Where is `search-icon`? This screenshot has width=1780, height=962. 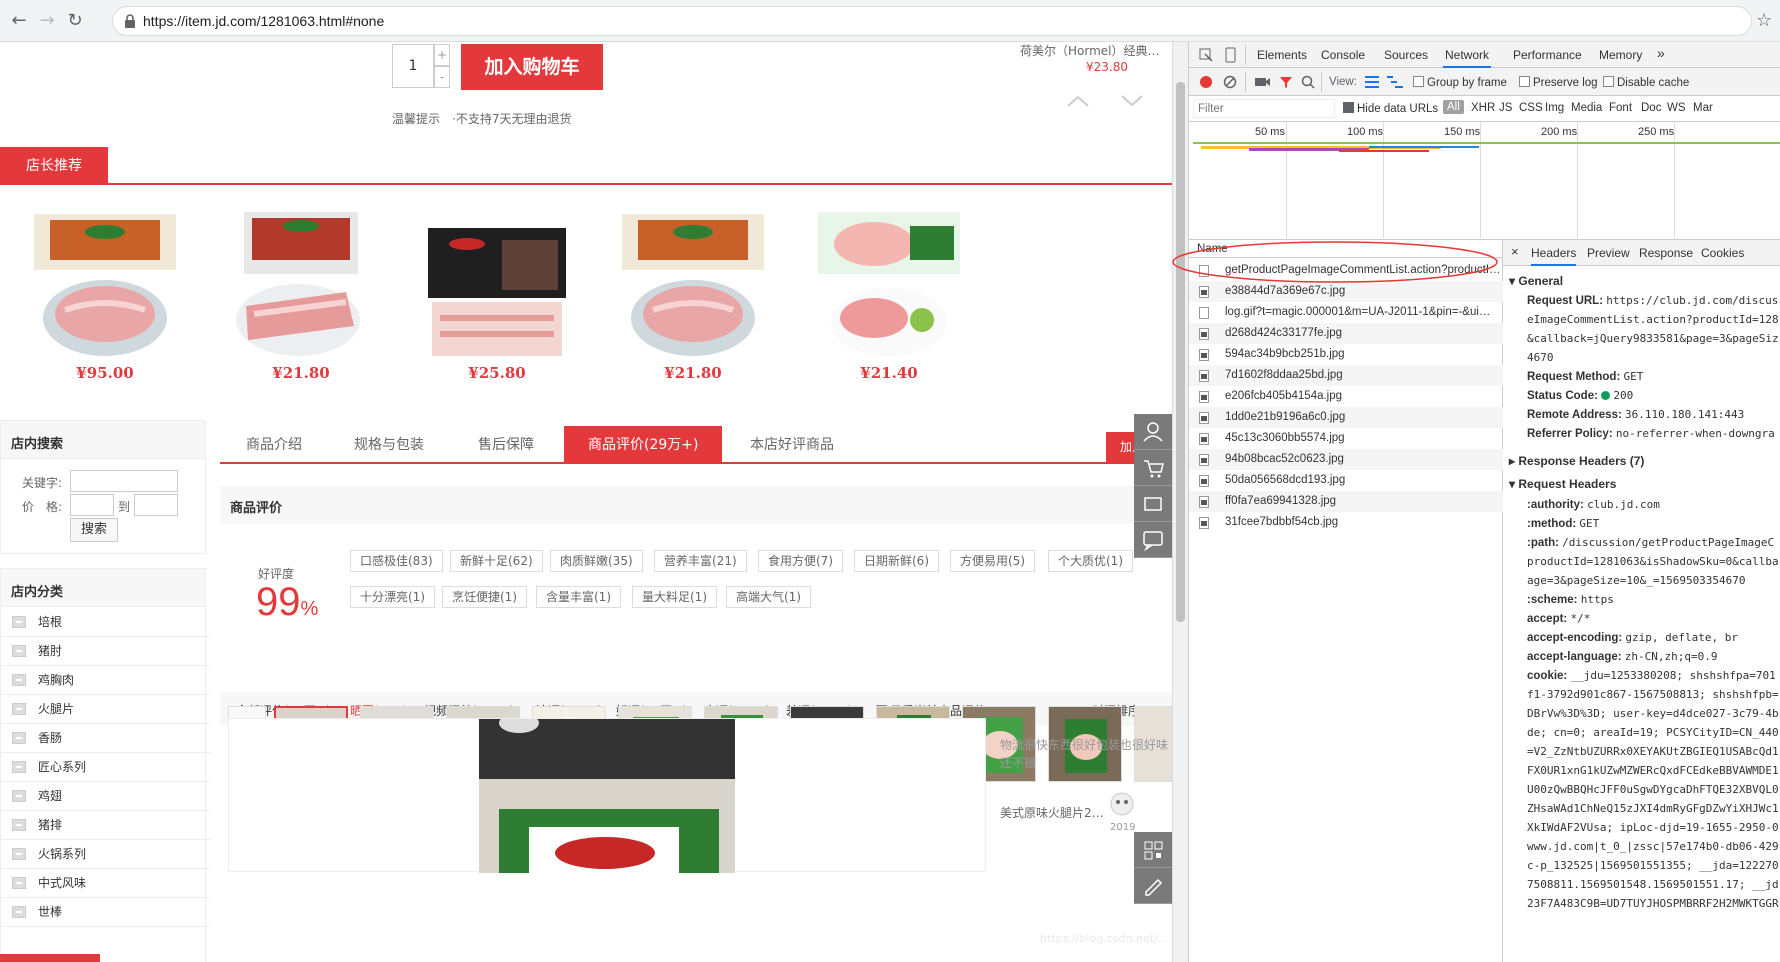 search-icon is located at coordinates (1308, 82).